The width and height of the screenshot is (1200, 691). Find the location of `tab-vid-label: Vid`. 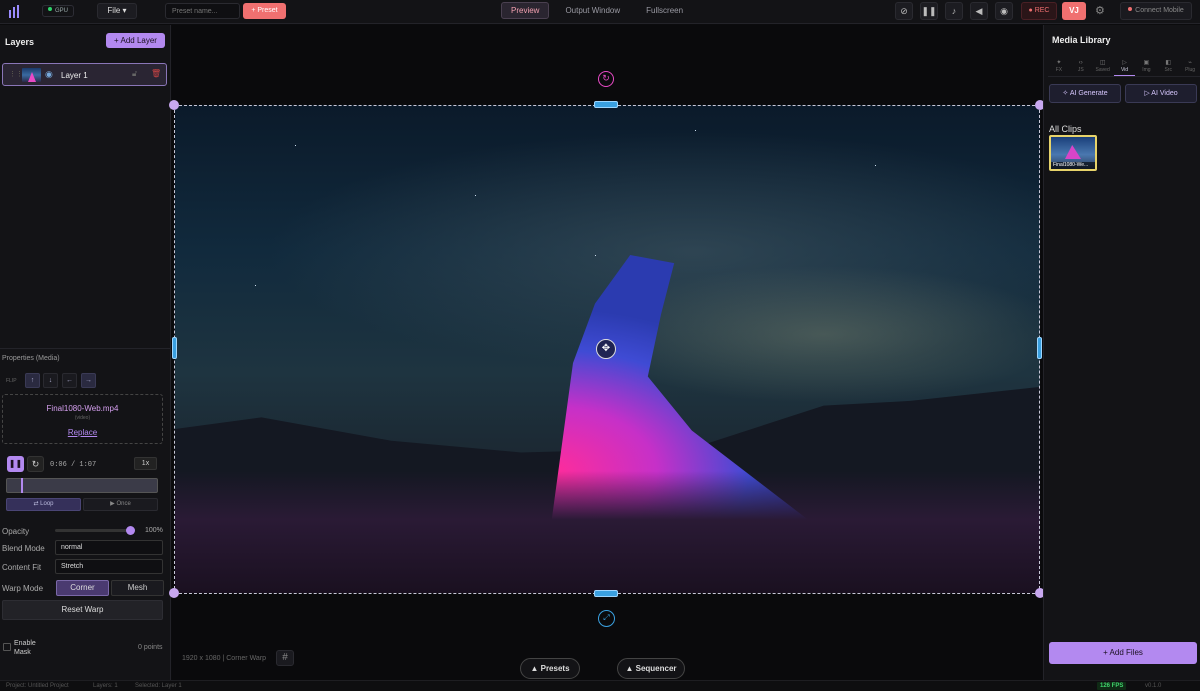

tab-vid-label: Vid is located at coordinates (1124, 70).